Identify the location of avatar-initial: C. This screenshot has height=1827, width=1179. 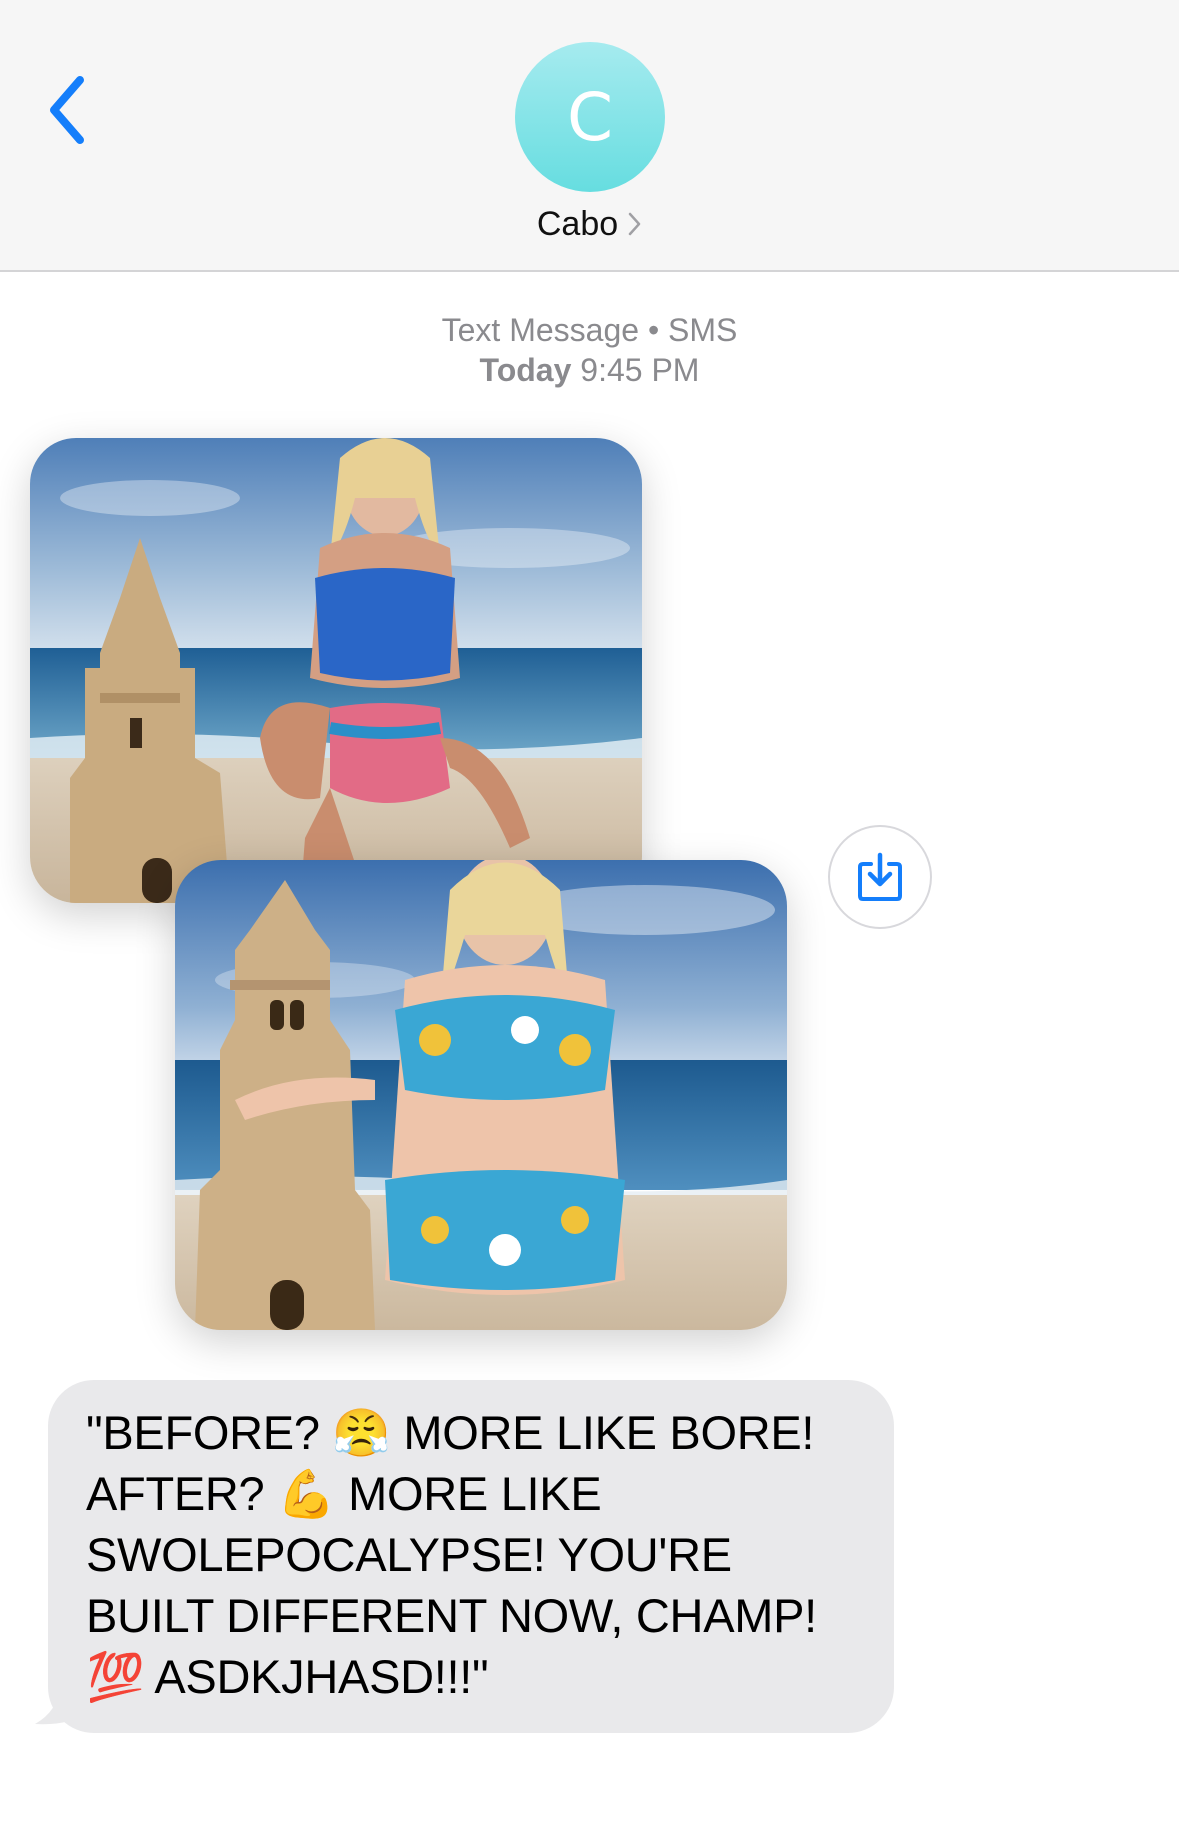
(590, 117).